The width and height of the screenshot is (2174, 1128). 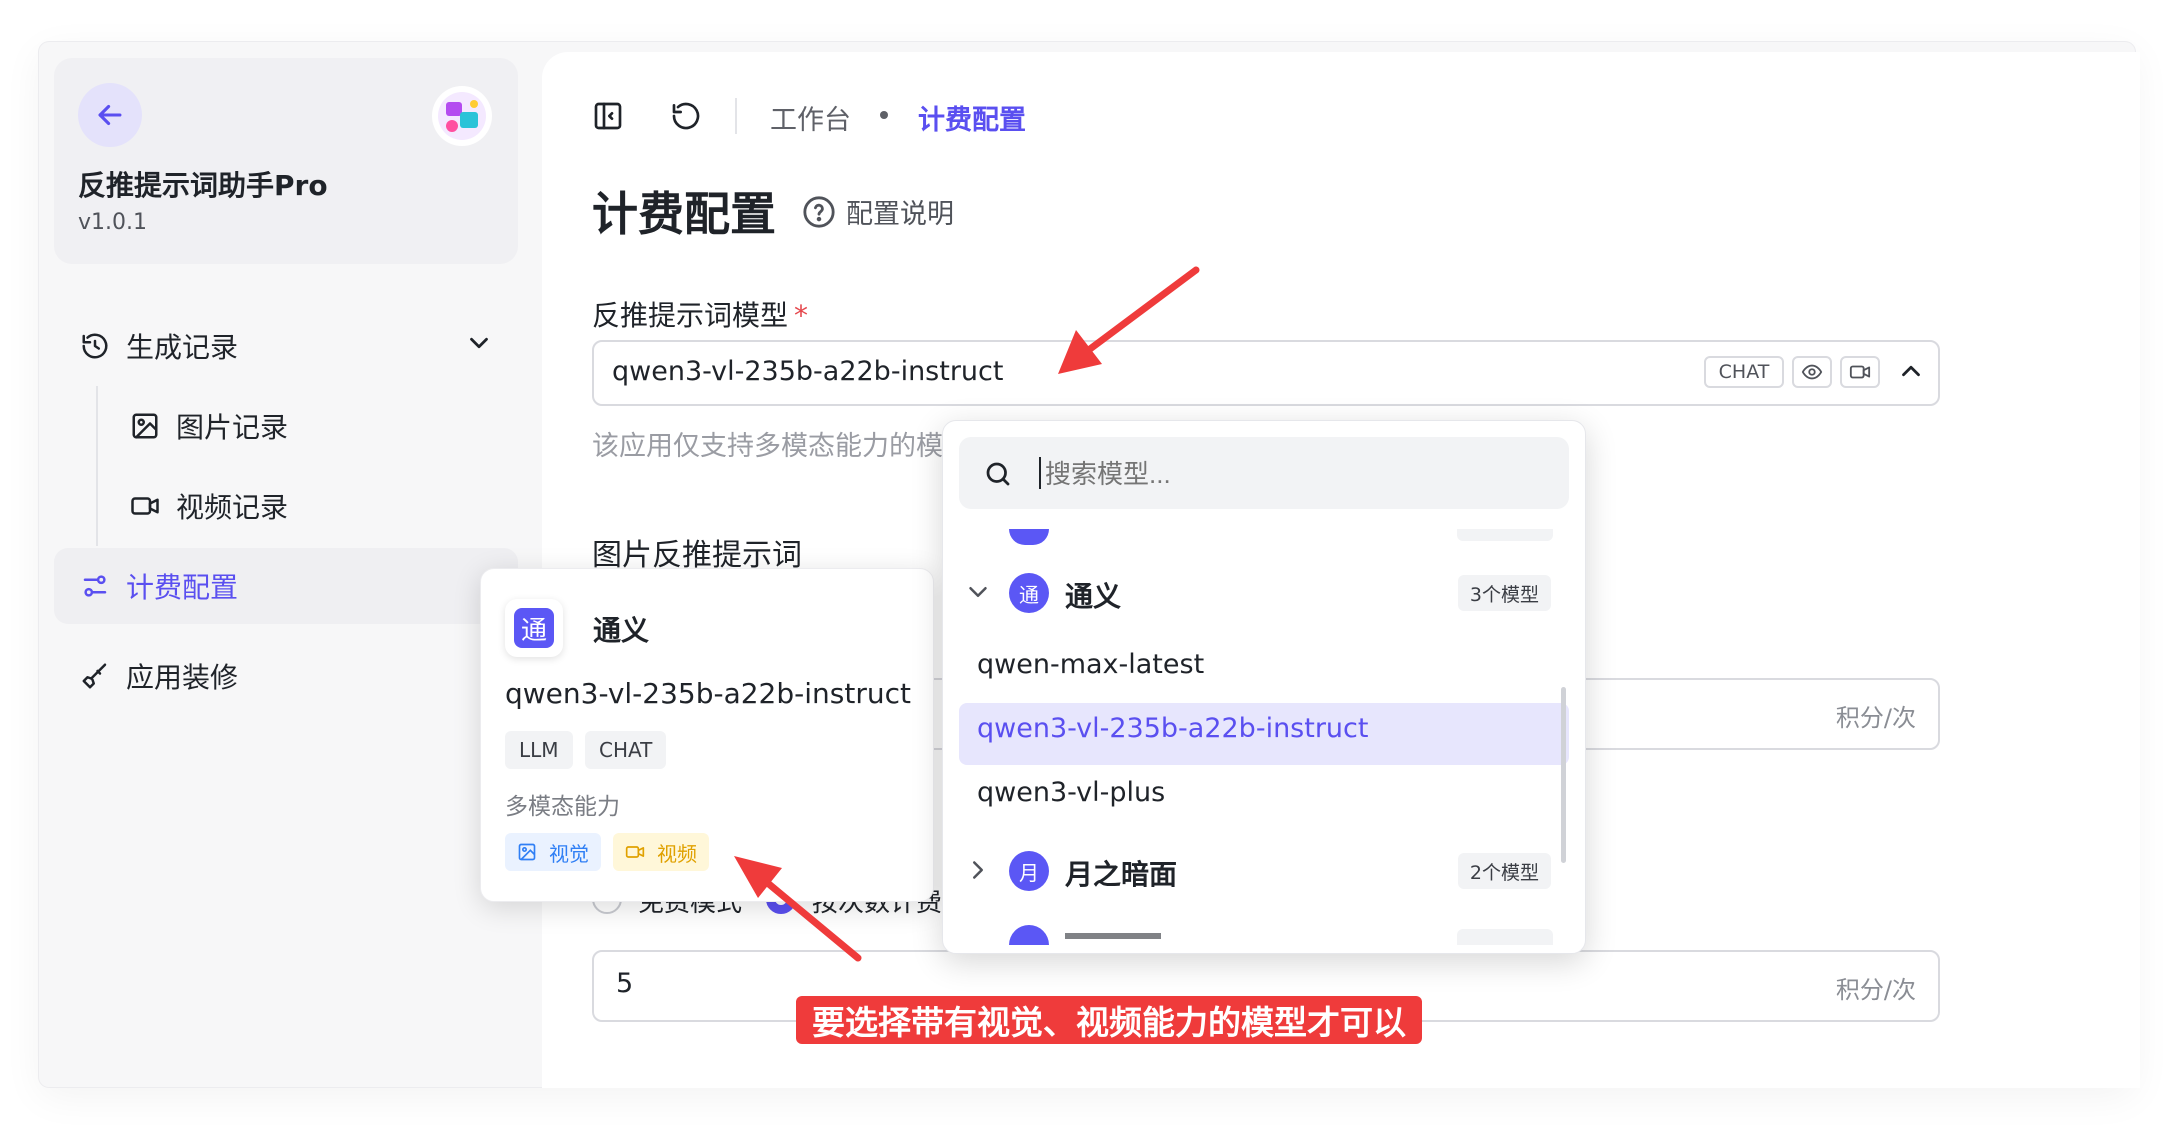 What do you see at coordinates (798, 909) in the screenshot?
I see `annotation-arrow-bottom` at bounding box center [798, 909].